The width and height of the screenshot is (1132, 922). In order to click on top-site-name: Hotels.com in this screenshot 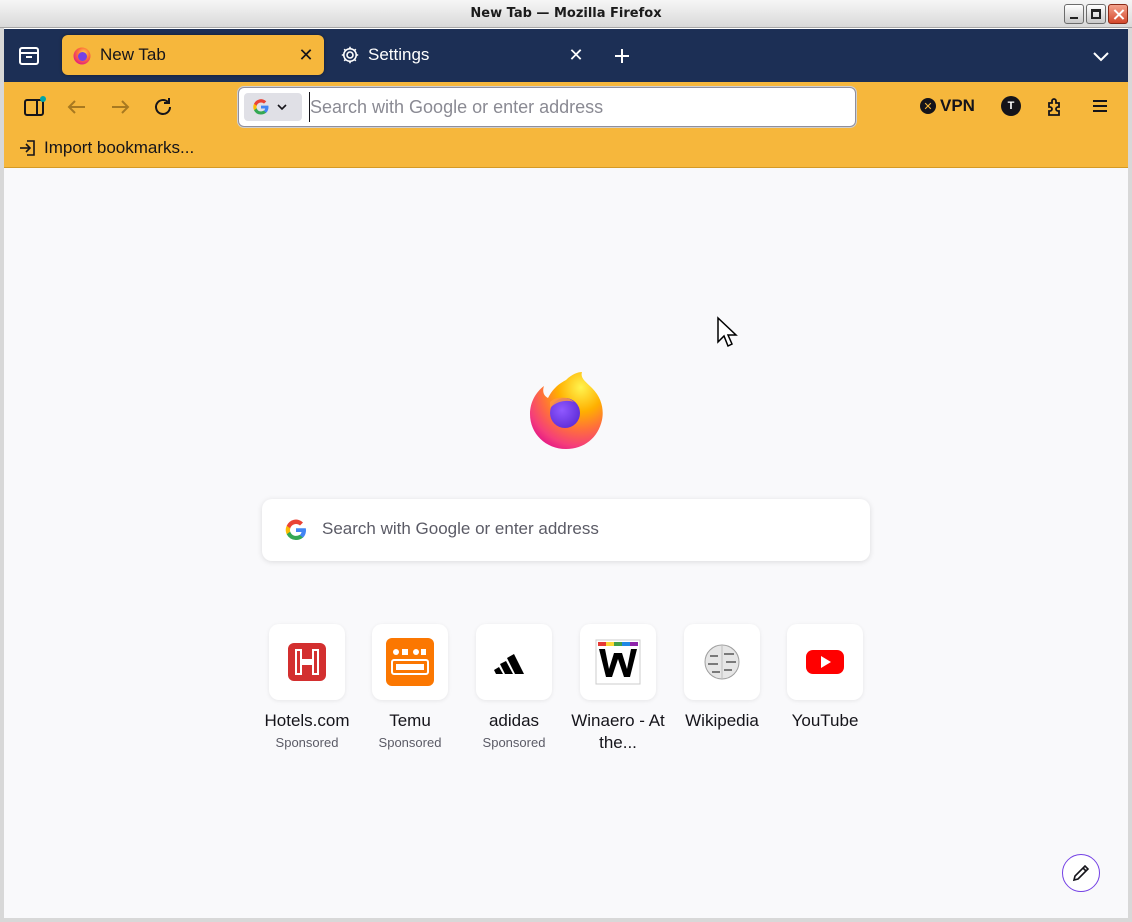, I will do `click(307, 720)`.